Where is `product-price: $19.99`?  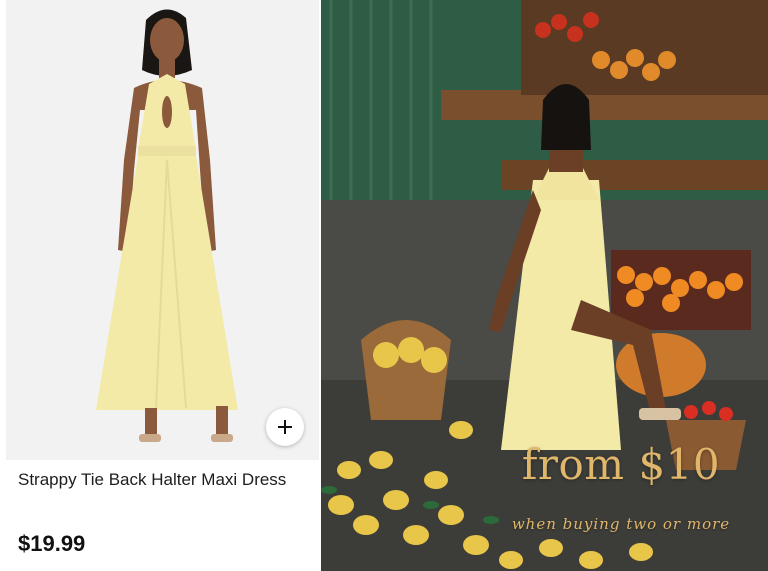
product-price: $19.99 is located at coordinates (52, 543).